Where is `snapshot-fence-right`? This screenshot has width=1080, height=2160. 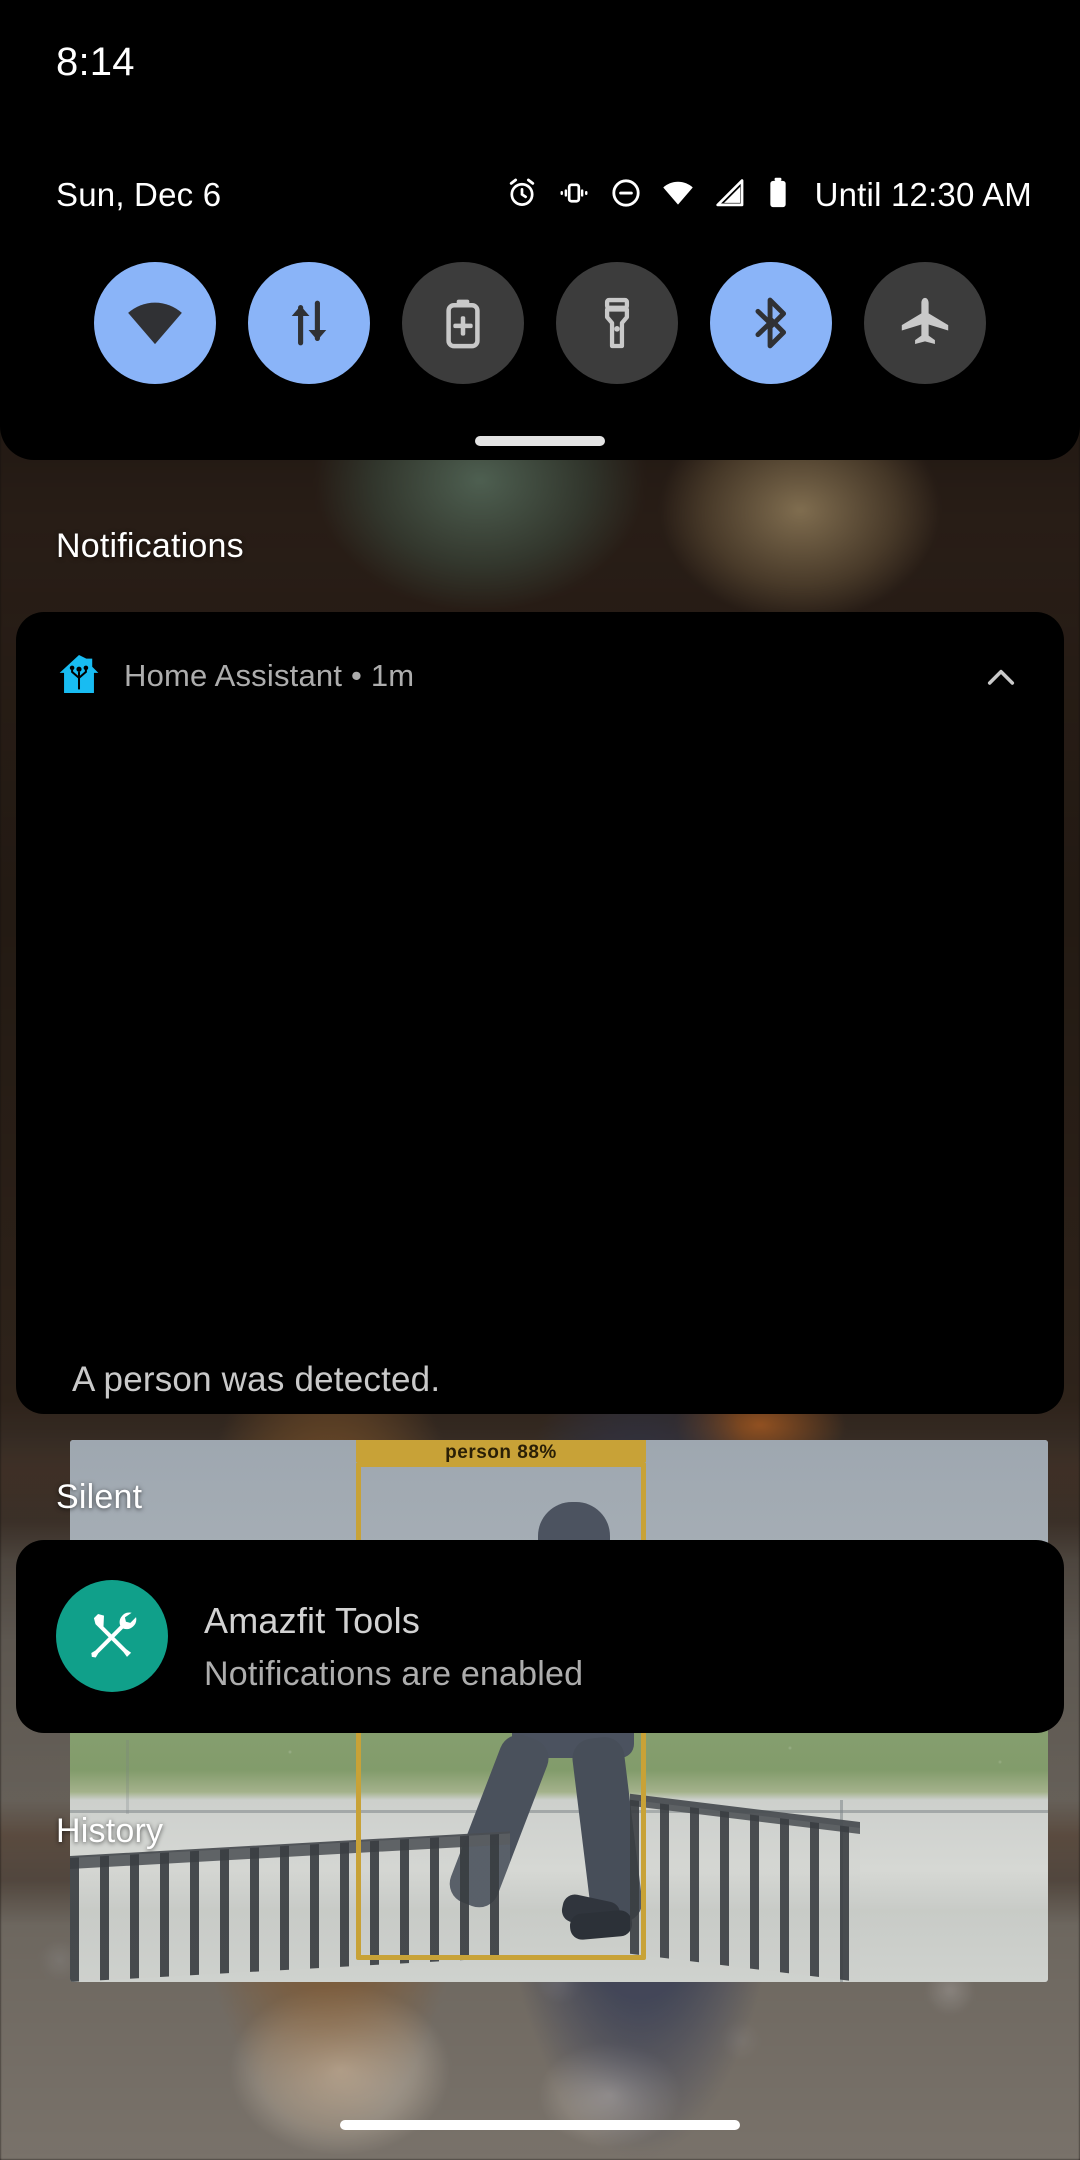 snapshot-fence-right is located at coordinates (745, 1890).